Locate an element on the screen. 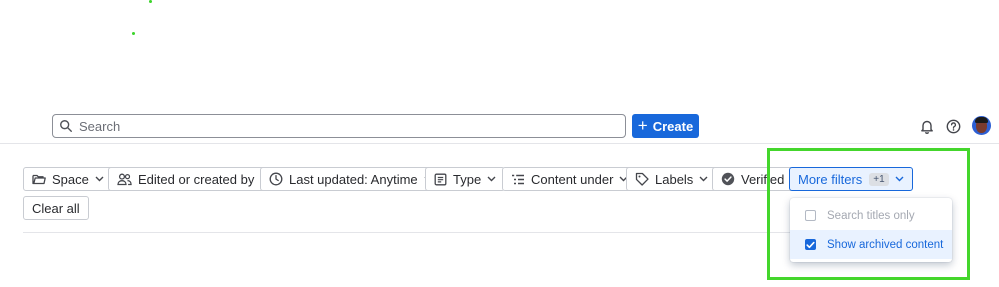 The image size is (999, 287). clock-icon is located at coordinates (276, 179).